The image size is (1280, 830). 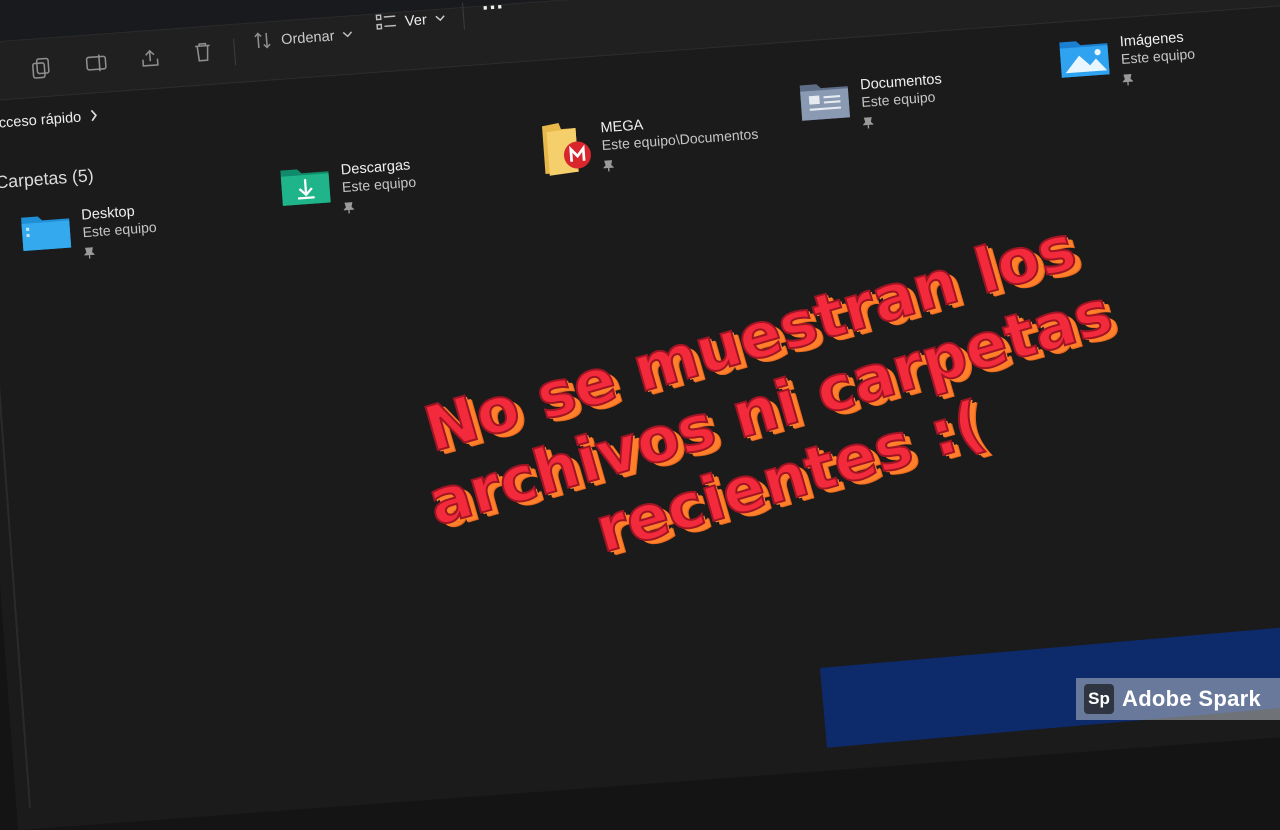 What do you see at coordinates (308, 37) in the screenshot?
I see `sort-label: Ordenar` at bounding box center [308, 37].